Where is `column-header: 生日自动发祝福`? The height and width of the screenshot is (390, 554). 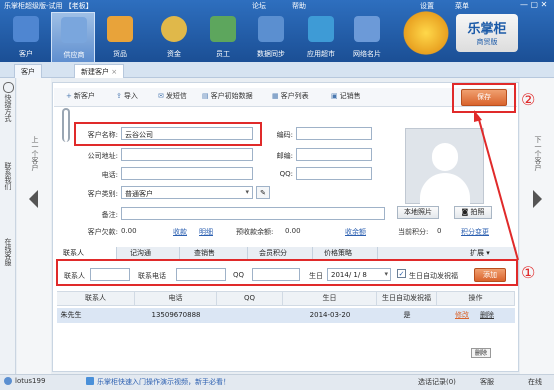
column-header: 生日自动发祝福 is located at coordinates (407, 298).